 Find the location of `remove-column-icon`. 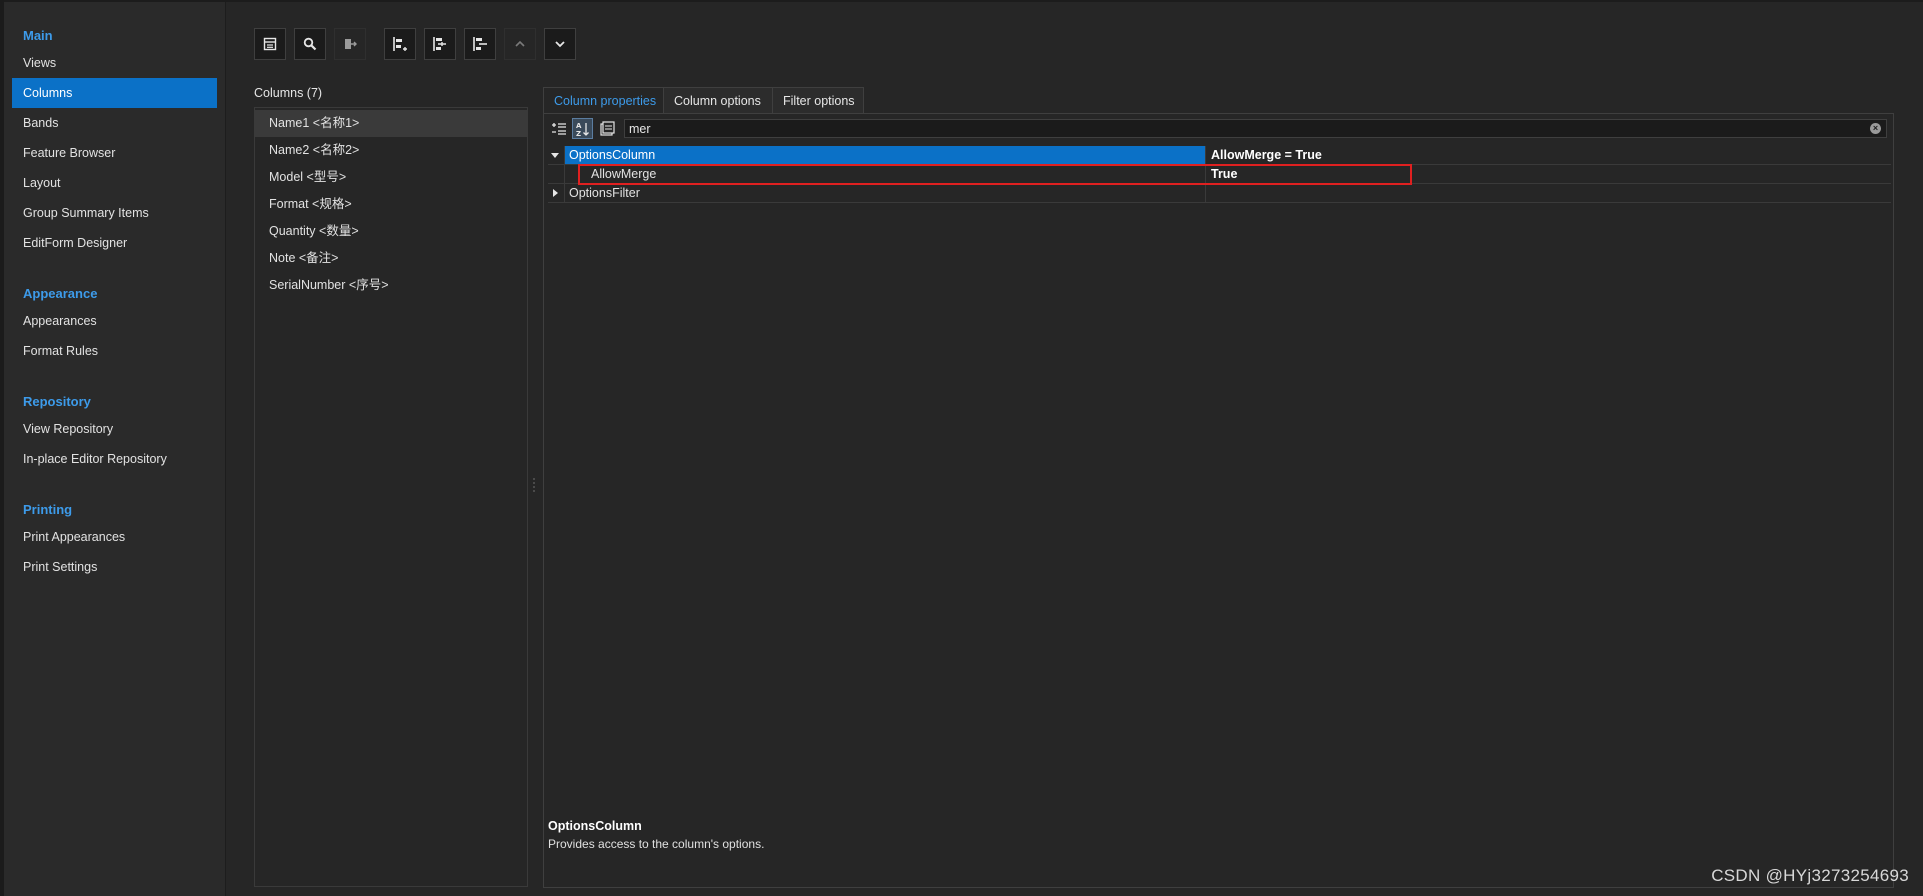

remove-column-icon is located at coordinates (480, 44).